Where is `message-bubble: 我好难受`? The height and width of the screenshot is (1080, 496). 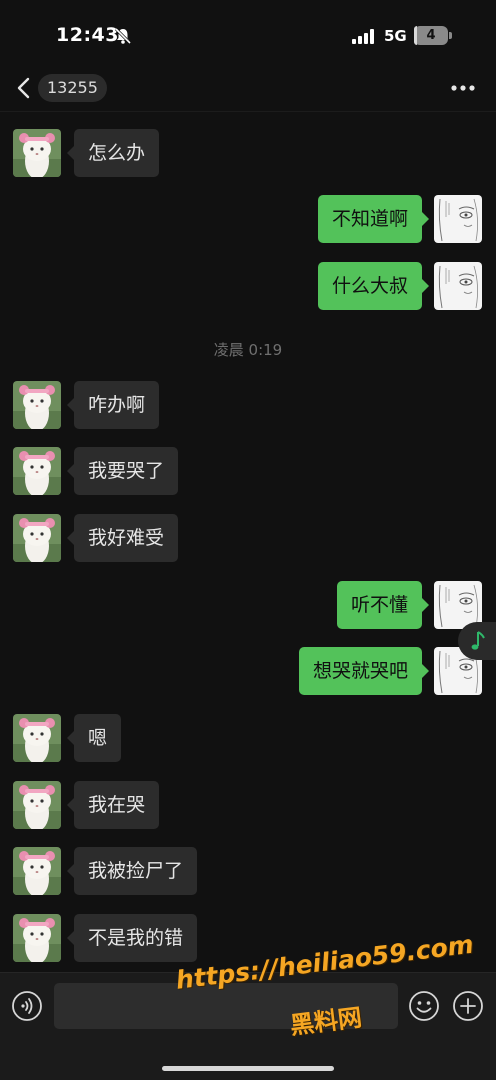 message-bubble: 我好难受 is located at coordinates (126, 538).